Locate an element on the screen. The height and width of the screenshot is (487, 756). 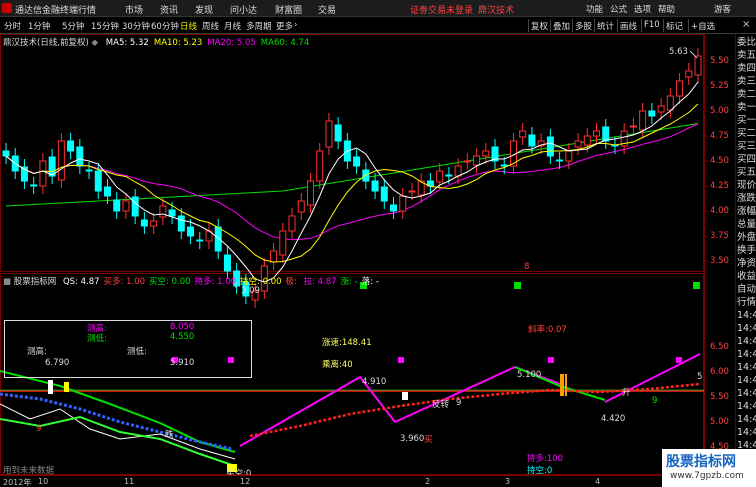
period-monthly: 月线 is located at coordinates (232, 26).